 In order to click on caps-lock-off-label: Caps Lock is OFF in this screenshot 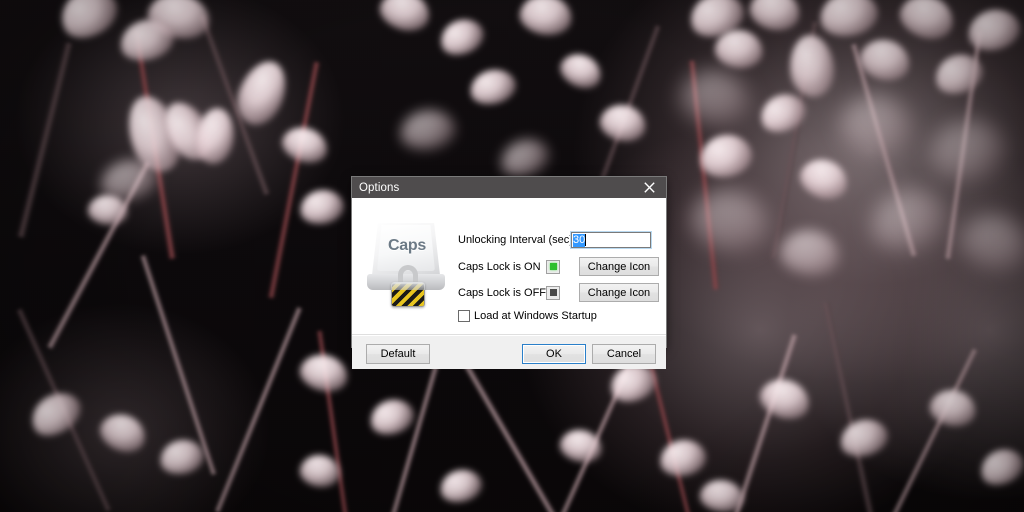, I will do `click(502, 292)`.